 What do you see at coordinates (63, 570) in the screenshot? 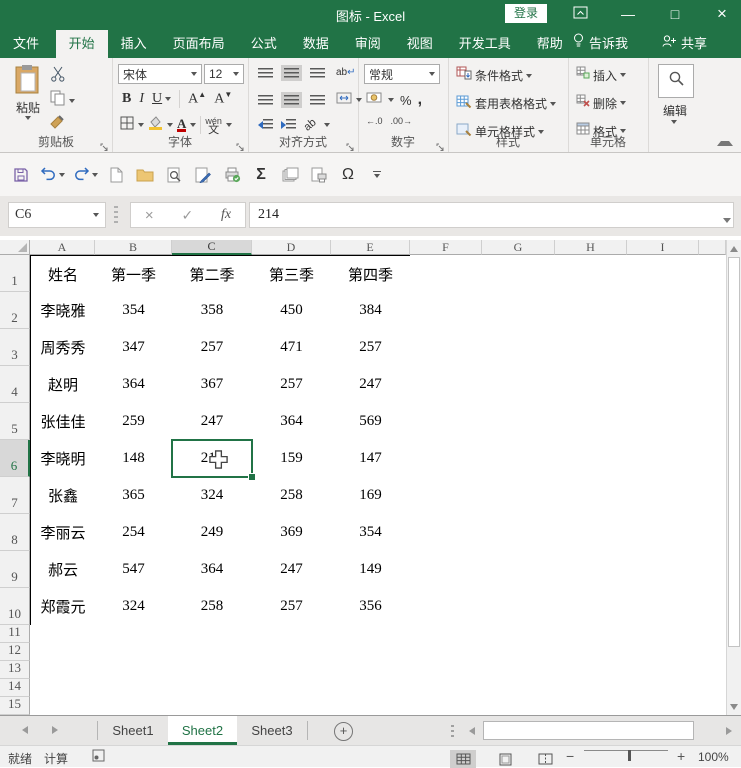
I see `cell-A9: 郝云` at bounding box center [63, 570].